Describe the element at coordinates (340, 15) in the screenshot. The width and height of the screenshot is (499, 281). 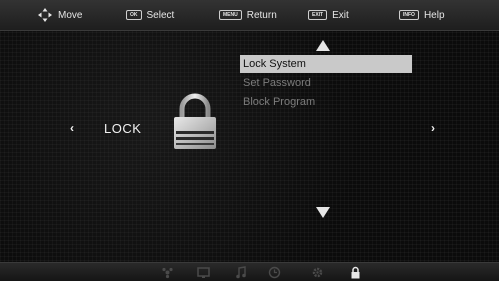
I see `hint-label-exit: Exit` at that location.